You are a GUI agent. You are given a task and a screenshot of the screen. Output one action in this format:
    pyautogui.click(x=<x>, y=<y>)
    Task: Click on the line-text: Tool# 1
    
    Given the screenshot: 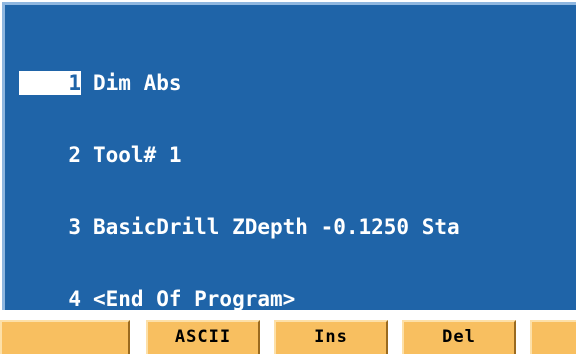 What is the action you would take?
    pyautogui.click(x=137, y=155)
    